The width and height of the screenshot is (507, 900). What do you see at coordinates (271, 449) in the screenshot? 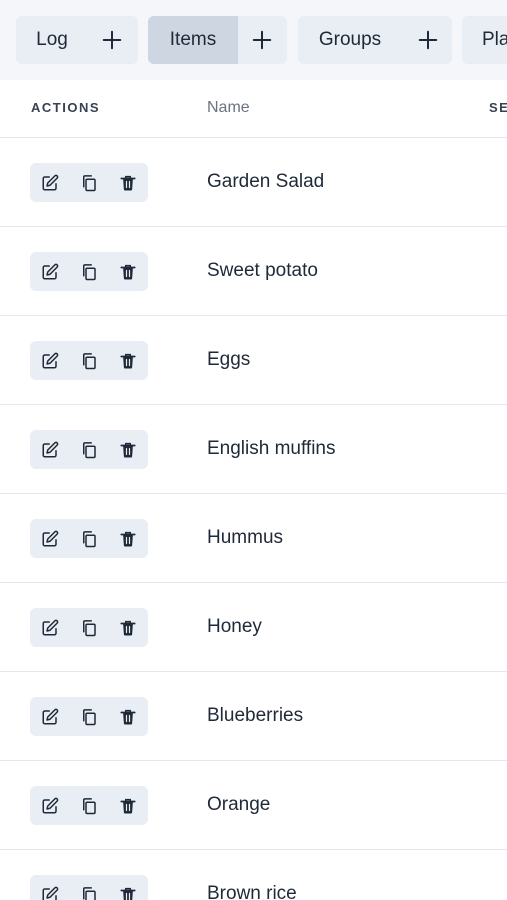
I see `item-name: English muffins` at bounding box center [271, 449].